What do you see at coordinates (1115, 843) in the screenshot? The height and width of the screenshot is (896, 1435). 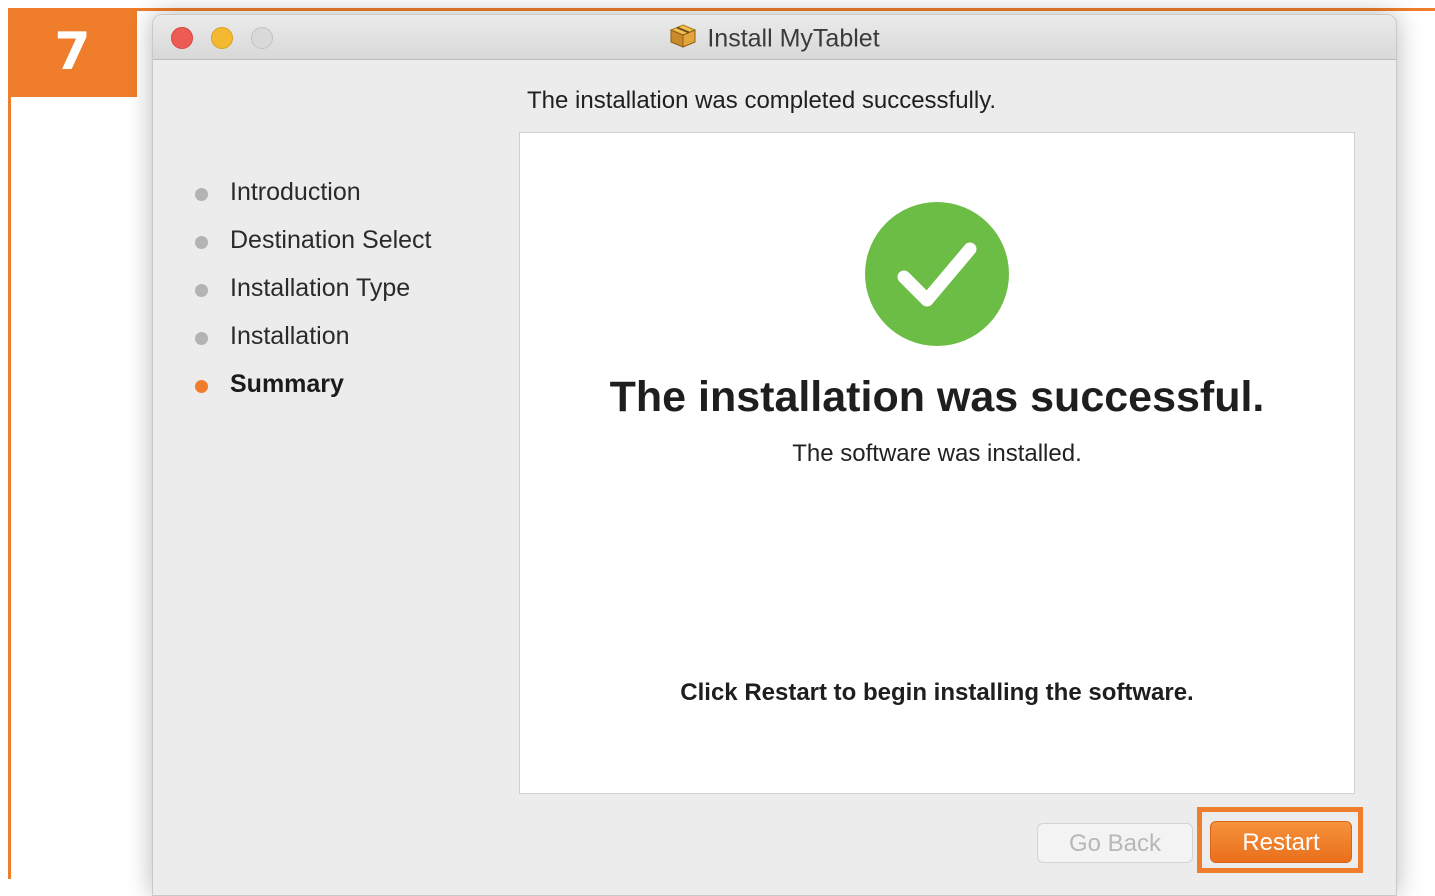 I see `go-back-button: Go Back` at bounding box center [1115, 843].